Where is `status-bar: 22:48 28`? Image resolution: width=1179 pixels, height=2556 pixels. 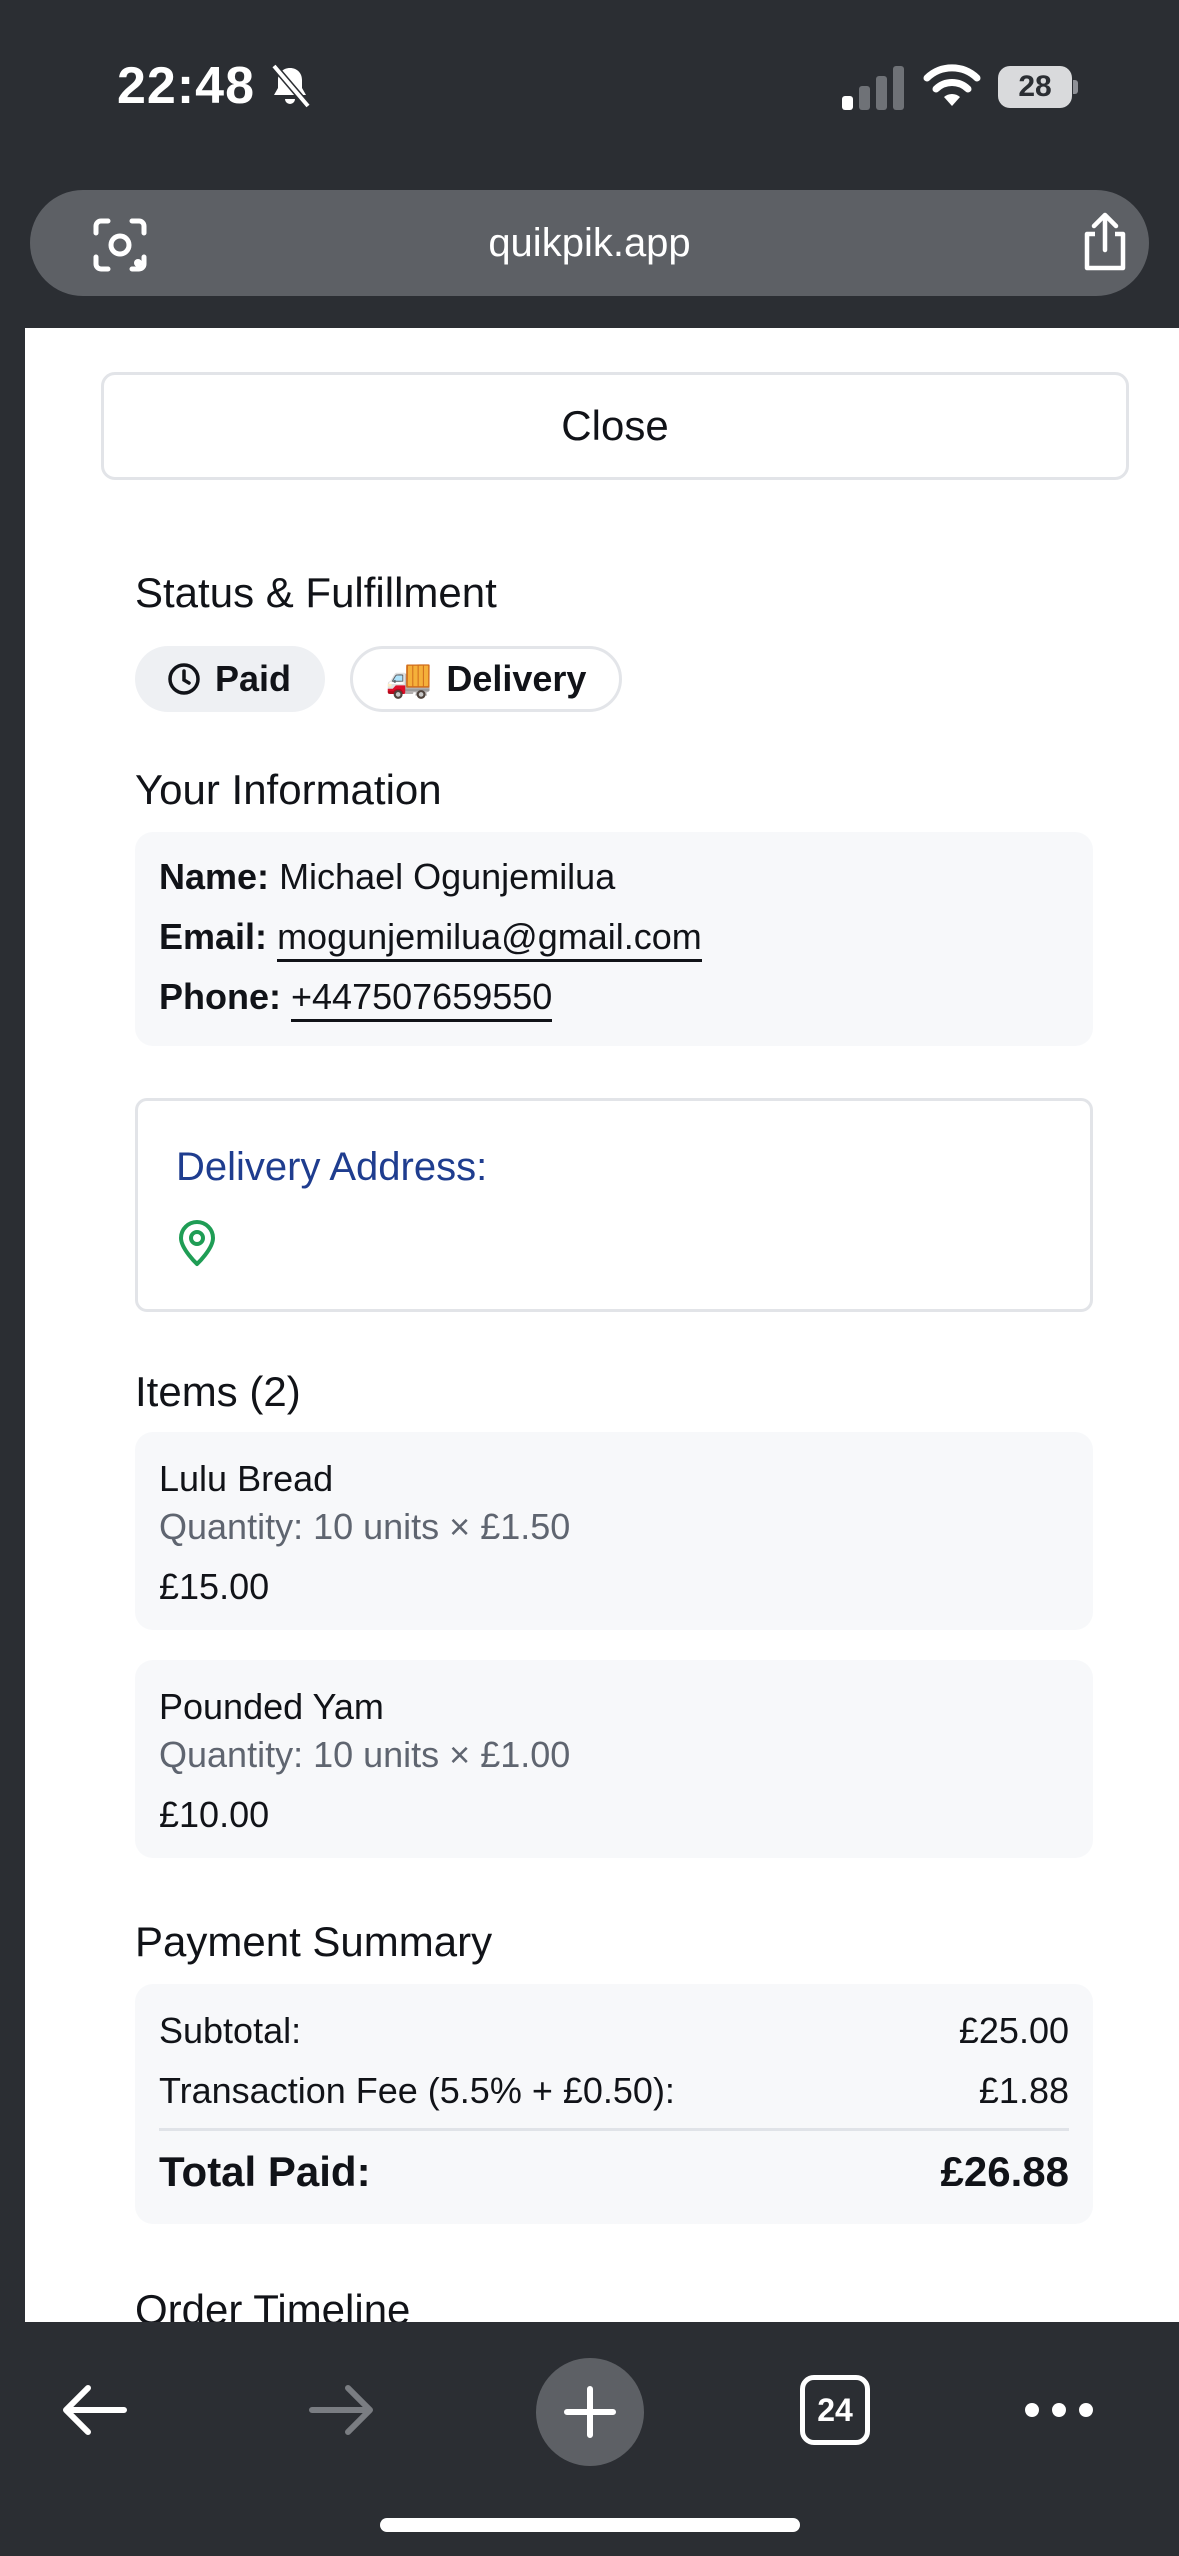
status-bar: 22:48 28 is located at coordinates (589, 87).